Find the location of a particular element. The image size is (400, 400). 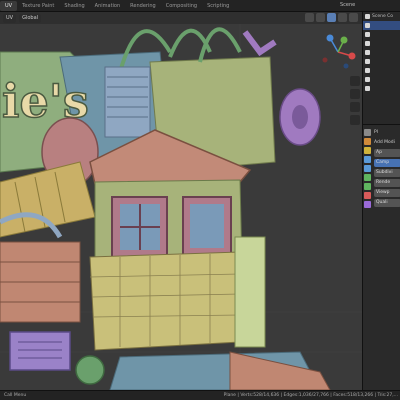

tab-compositing: Compositing is located at coordinates (181, 6).